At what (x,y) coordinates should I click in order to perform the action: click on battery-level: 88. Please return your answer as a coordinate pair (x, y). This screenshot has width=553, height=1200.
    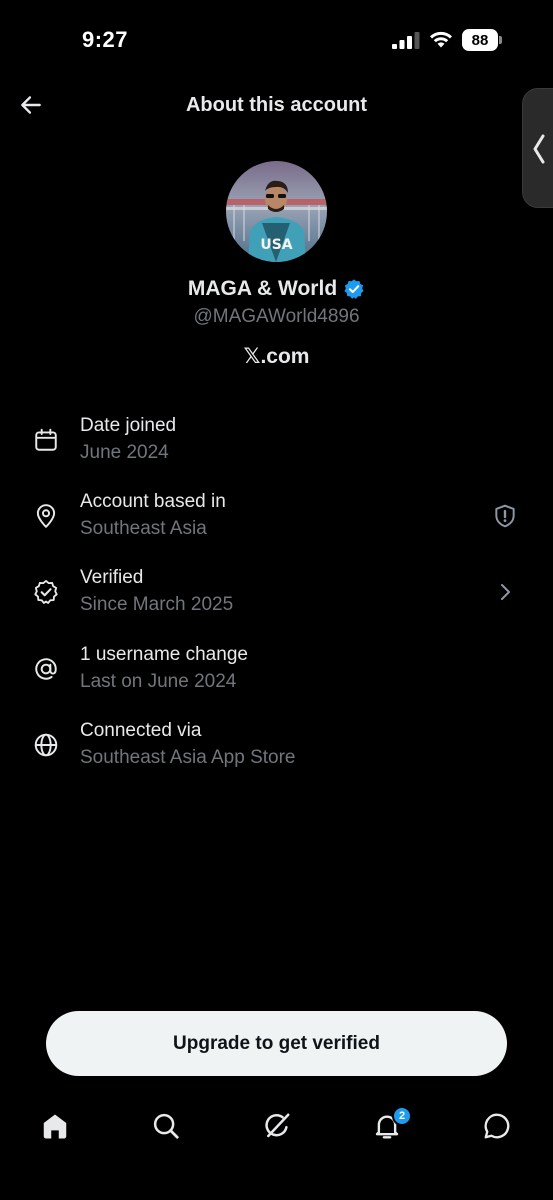
    Looking at the image, I should click on (480, 40).